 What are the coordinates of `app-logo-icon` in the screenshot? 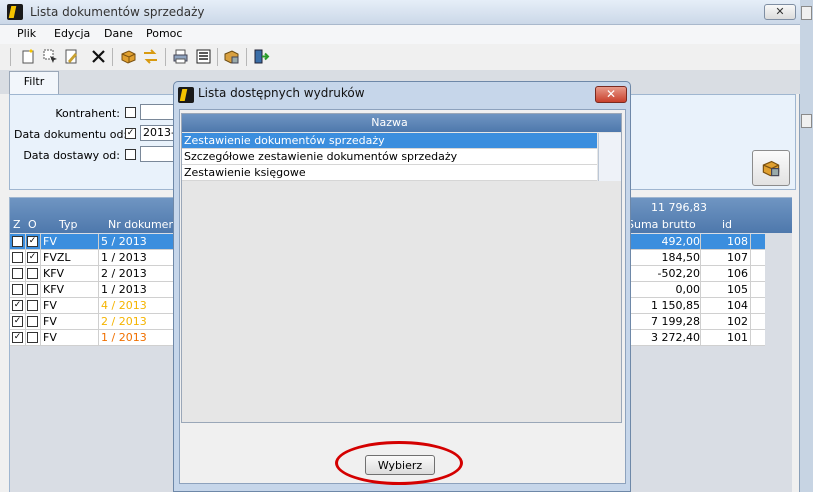 It's located at (15, 12).